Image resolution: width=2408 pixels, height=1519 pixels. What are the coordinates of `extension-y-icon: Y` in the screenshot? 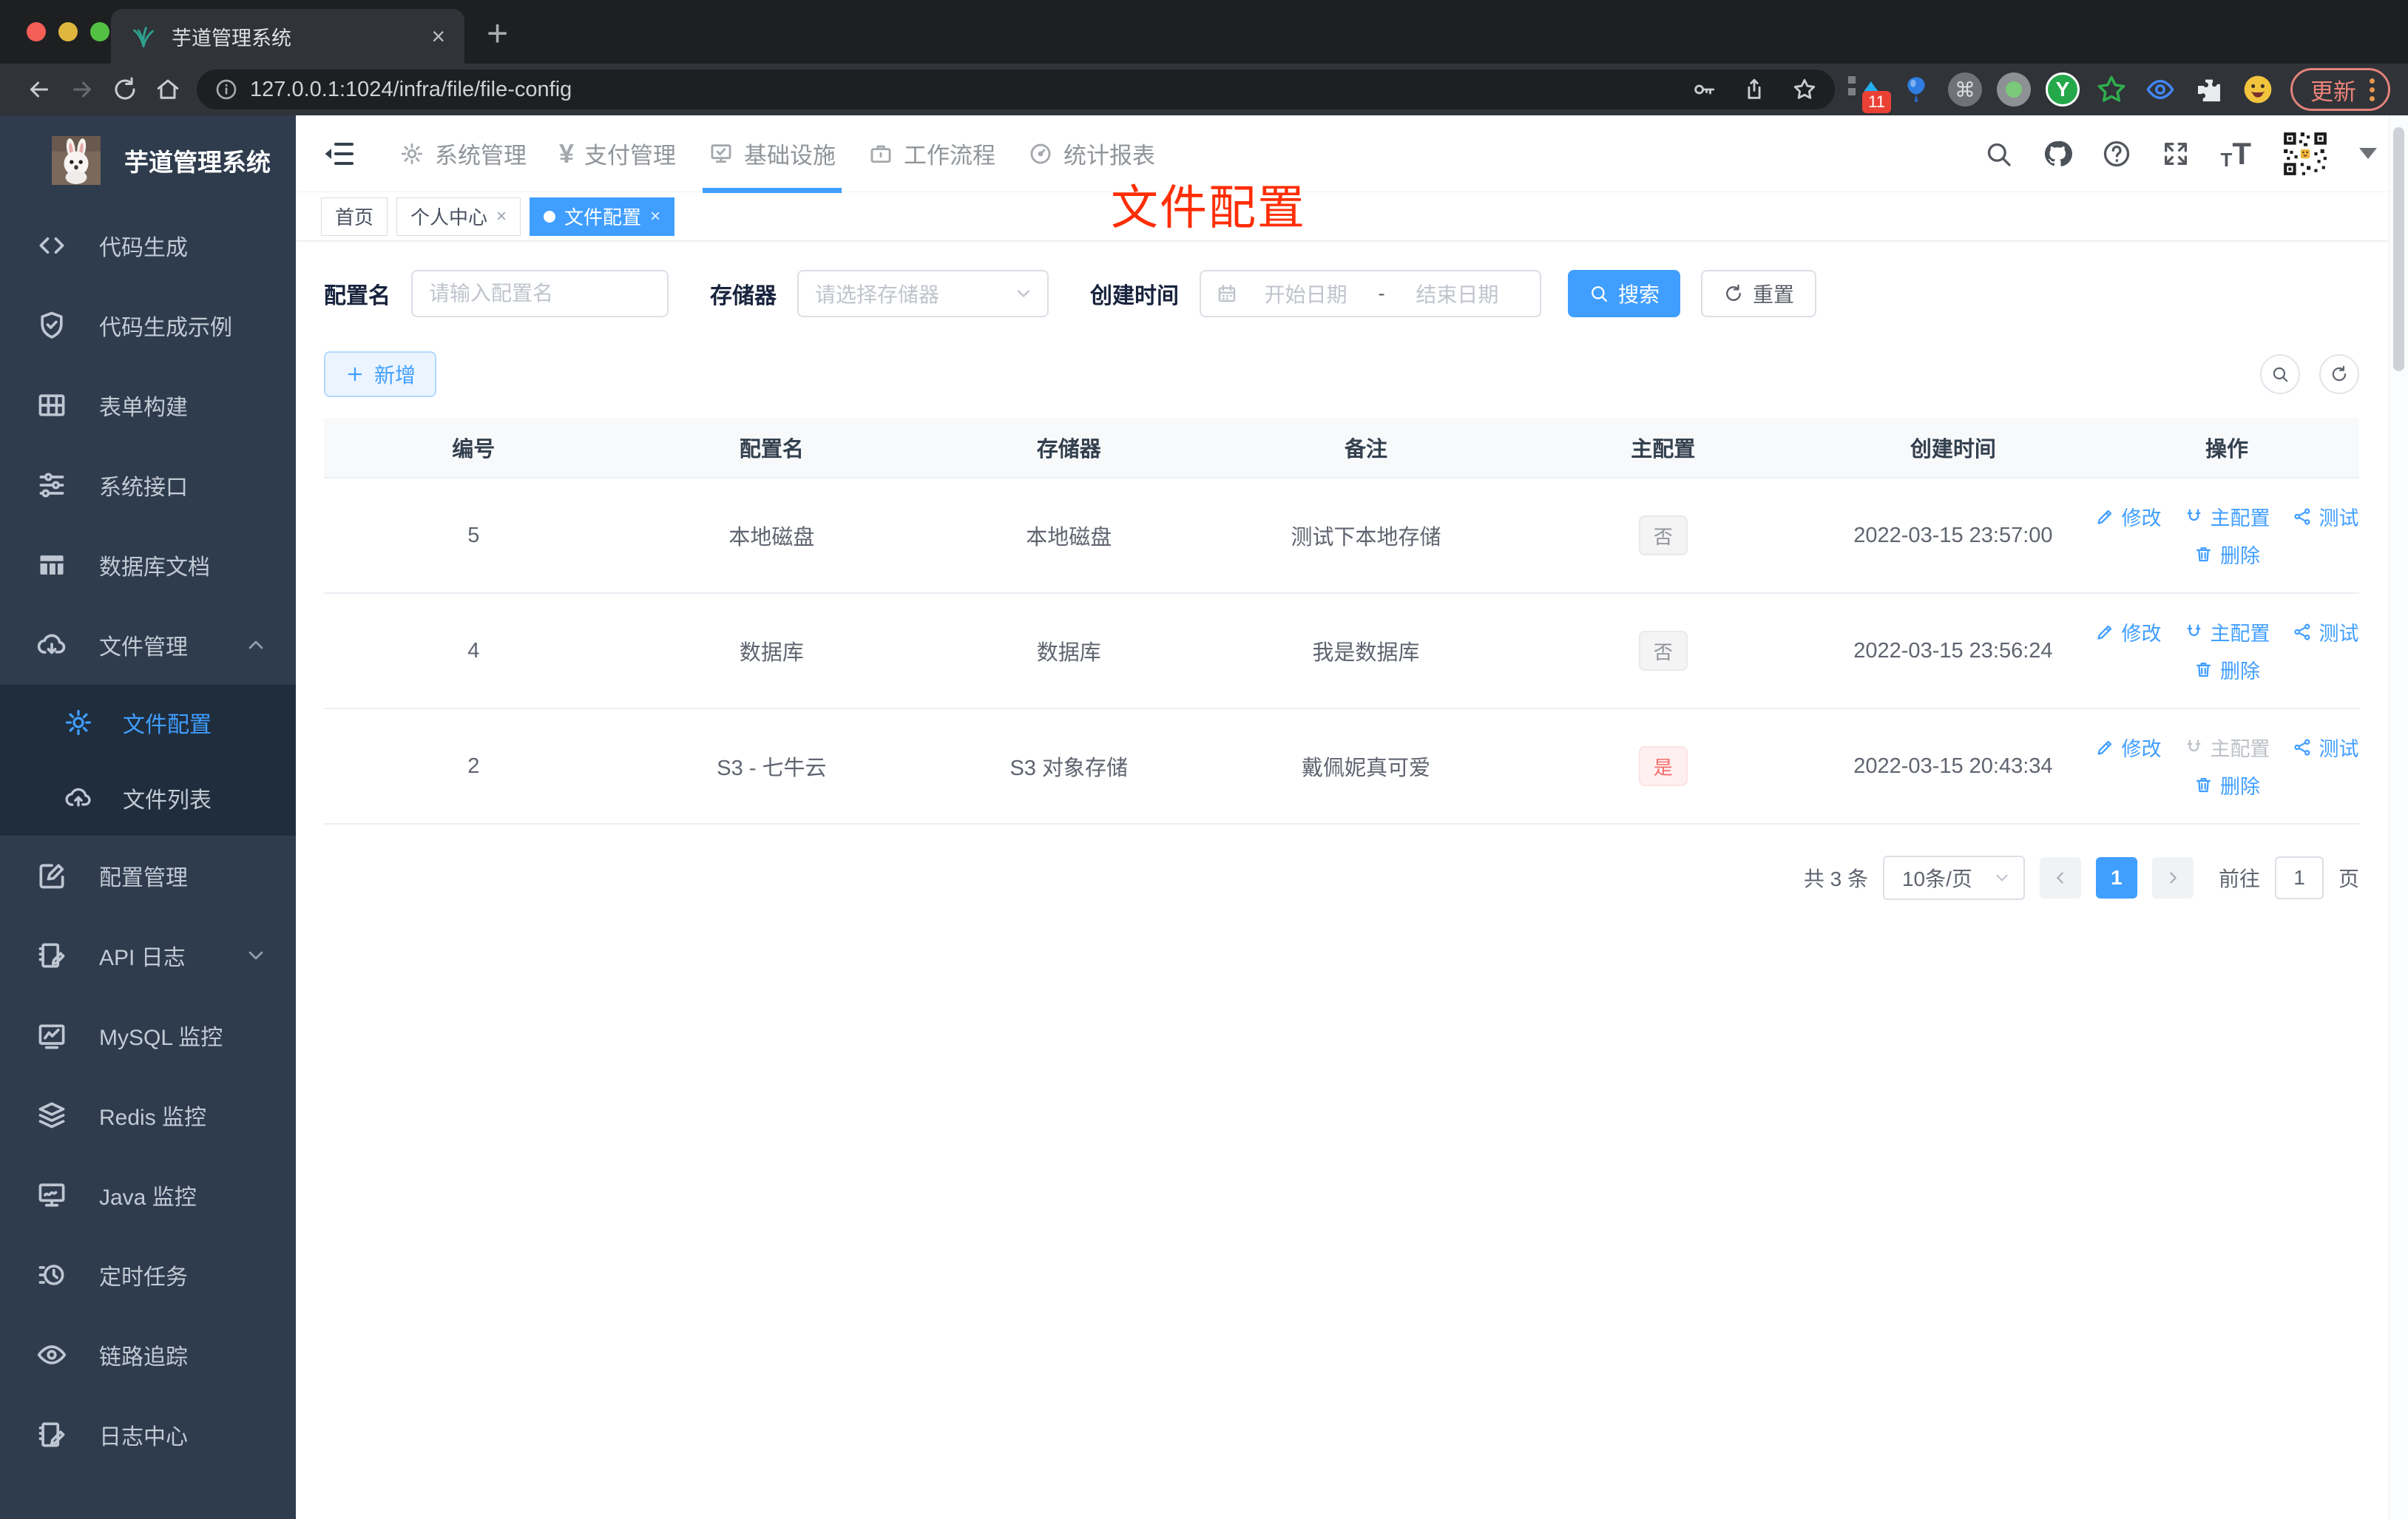 It's located at (2062, 89).